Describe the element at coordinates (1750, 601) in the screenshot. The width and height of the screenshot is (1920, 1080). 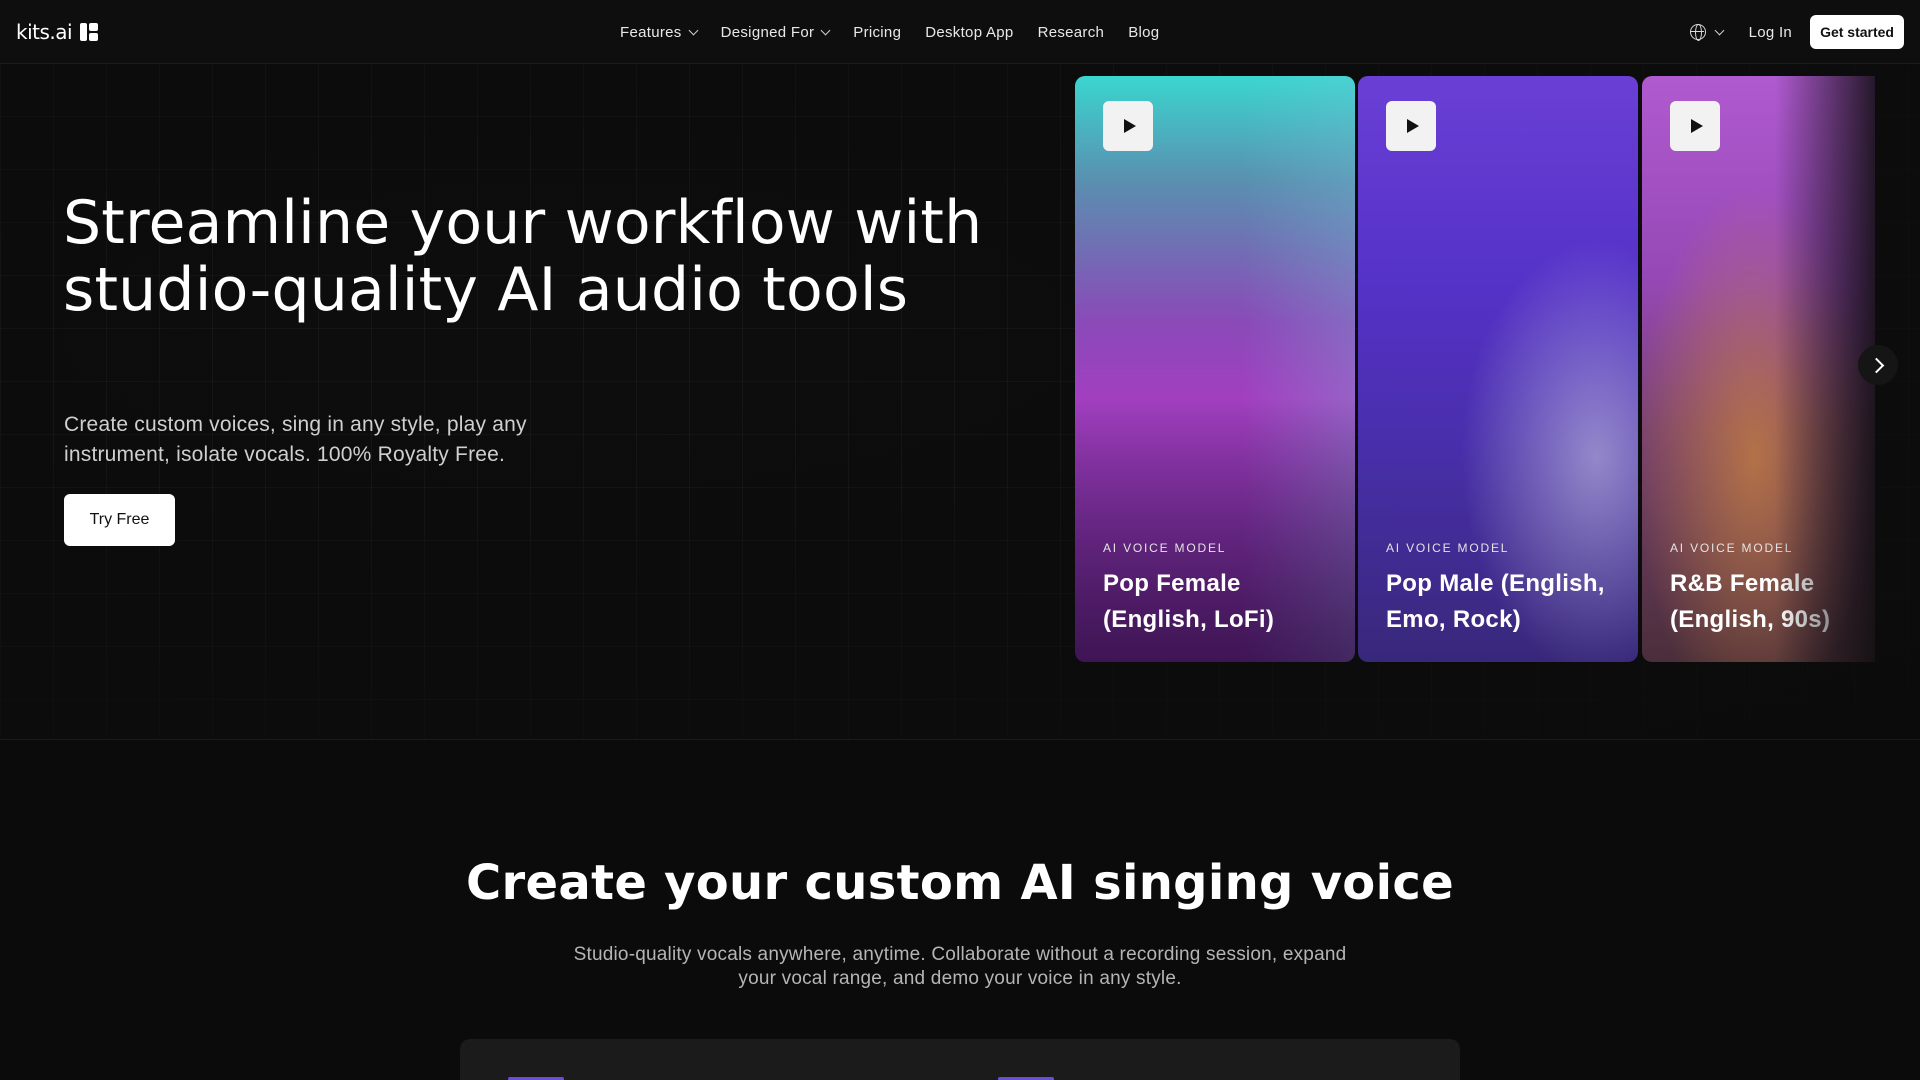
I see `card-title: R&B Female (English, 90s)` at that location.